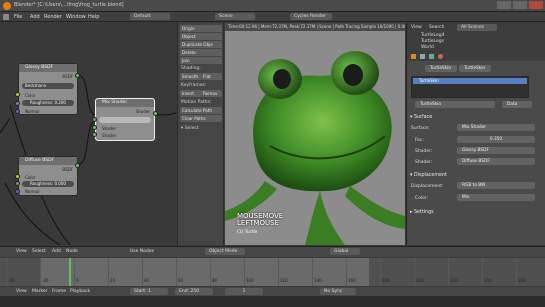 The image size is (545, 307). I want to click on ruler-tick-label: 80, so click(215, 280).